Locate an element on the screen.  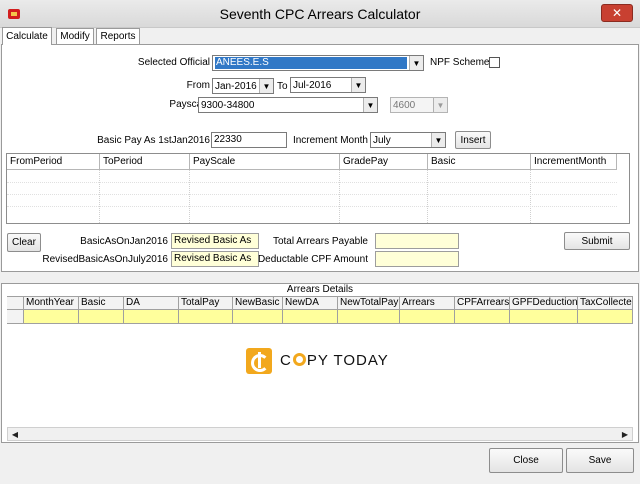
from-value: Jan-2016 is located at coordinates (236, 86).